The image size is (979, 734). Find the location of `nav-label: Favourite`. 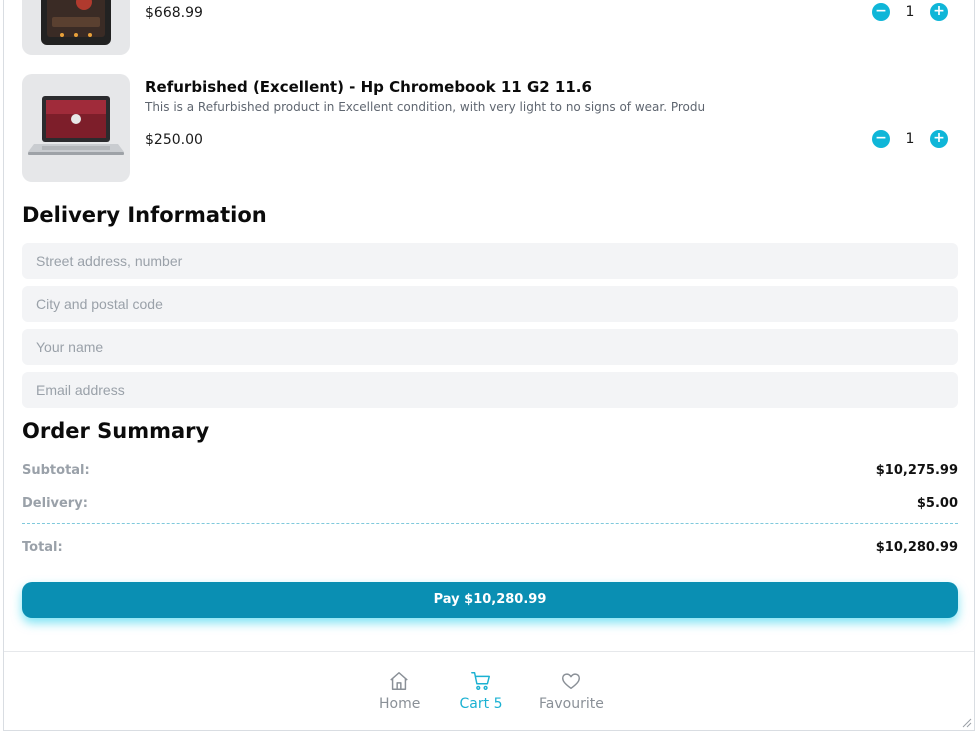

nav-label: Favourite is located at coordinates (571, 704).